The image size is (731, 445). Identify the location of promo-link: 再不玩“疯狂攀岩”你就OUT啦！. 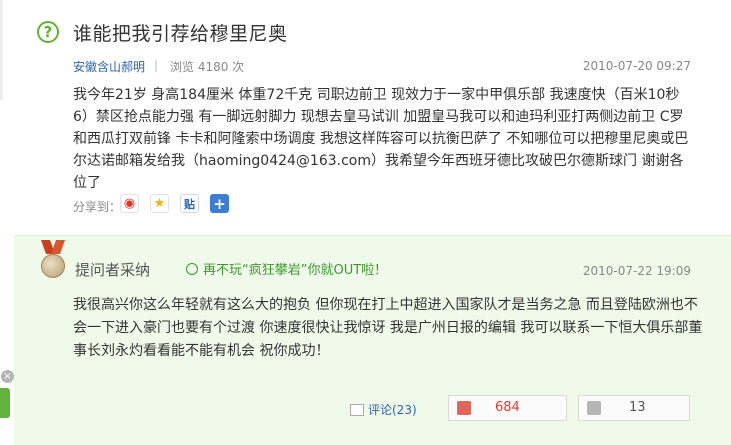
(286, 268).